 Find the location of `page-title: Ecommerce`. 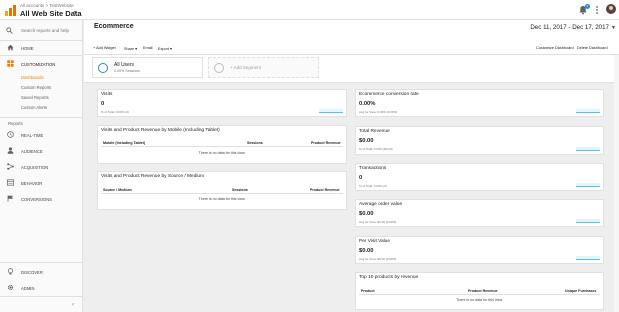

page-title: Ecommerce is located at coordinates (114, 26).